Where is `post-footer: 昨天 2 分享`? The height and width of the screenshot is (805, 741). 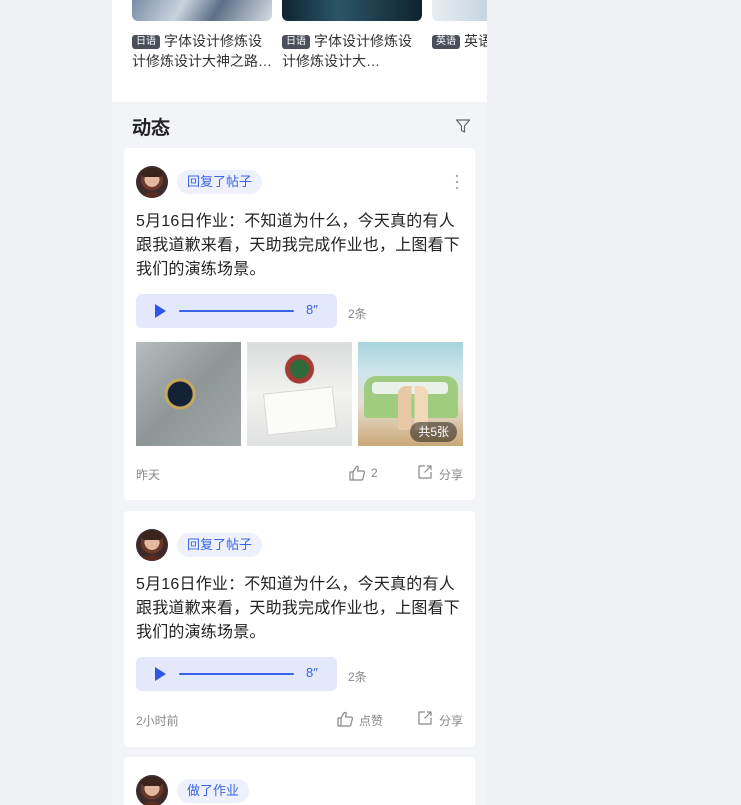 post-footer: 昨天 2 分享 is located at coordinates (299, 474).